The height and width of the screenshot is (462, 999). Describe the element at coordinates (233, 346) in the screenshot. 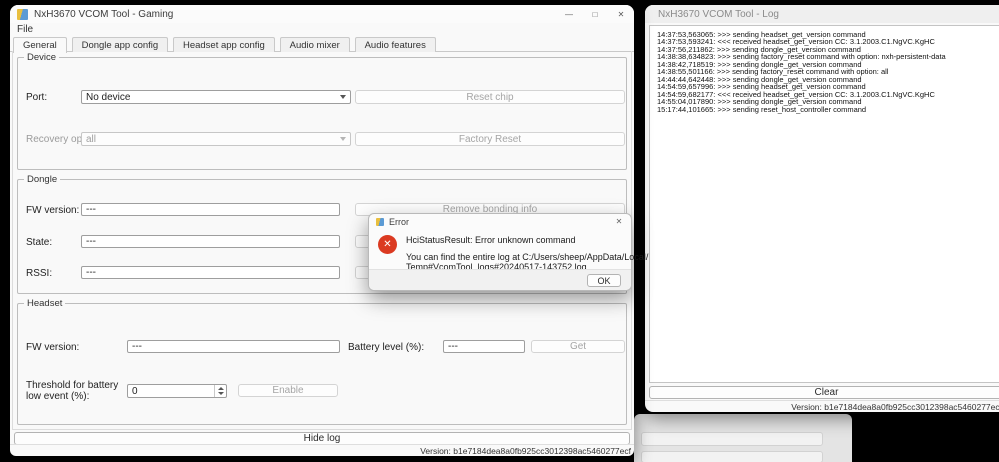

I see `headset-fw-version-field: ---` at that location.